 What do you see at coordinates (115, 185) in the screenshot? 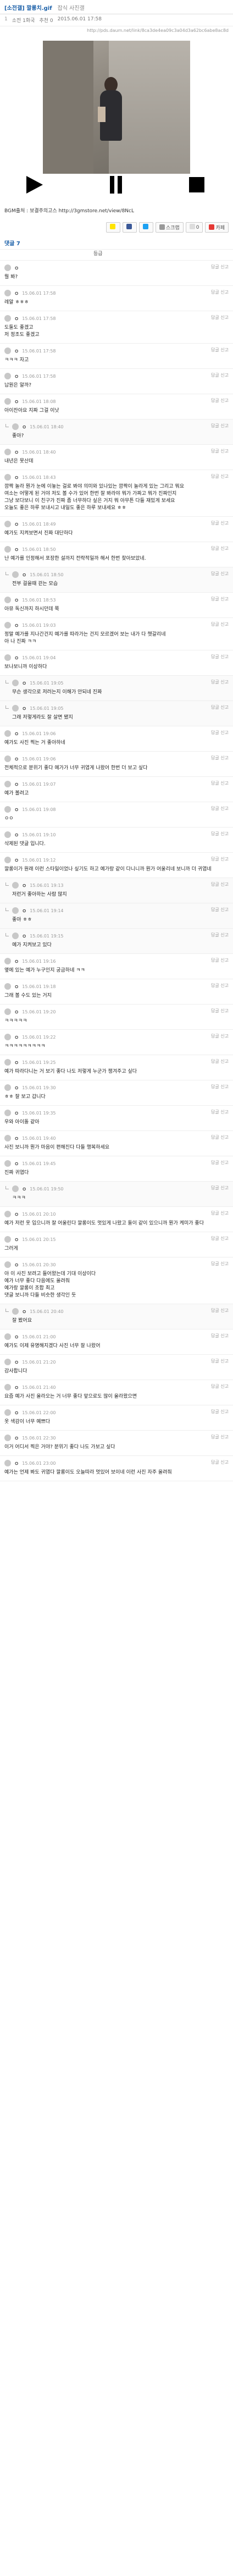
I see `pause-icon` at bounding box center [115, 185].